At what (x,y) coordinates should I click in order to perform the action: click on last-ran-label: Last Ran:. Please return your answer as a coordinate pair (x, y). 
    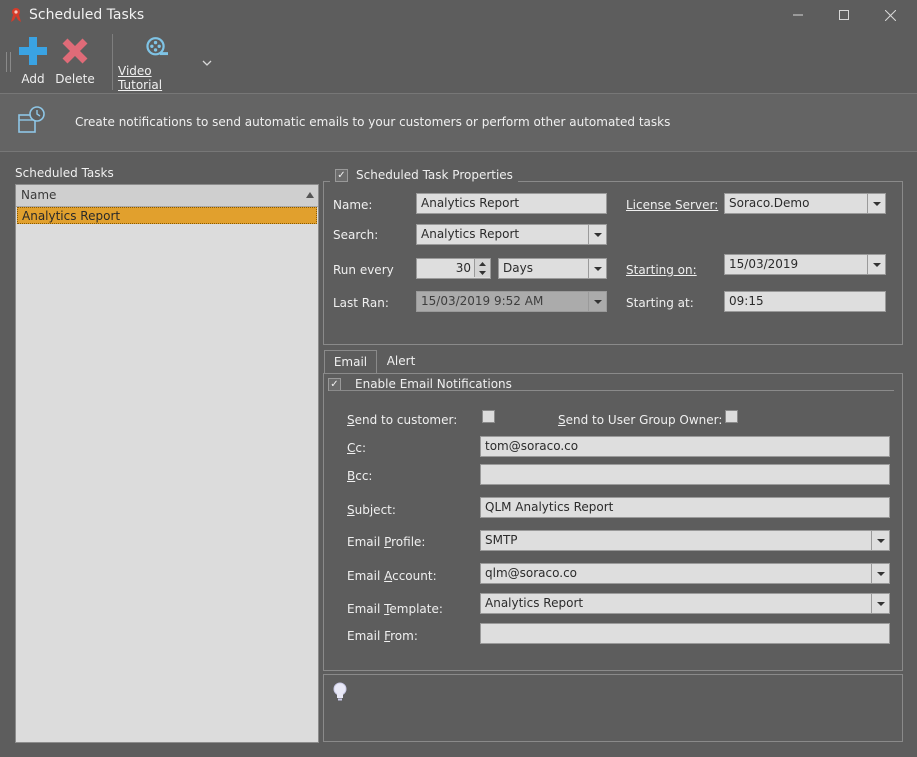
    Looking at the image, I should click on (361, 303).